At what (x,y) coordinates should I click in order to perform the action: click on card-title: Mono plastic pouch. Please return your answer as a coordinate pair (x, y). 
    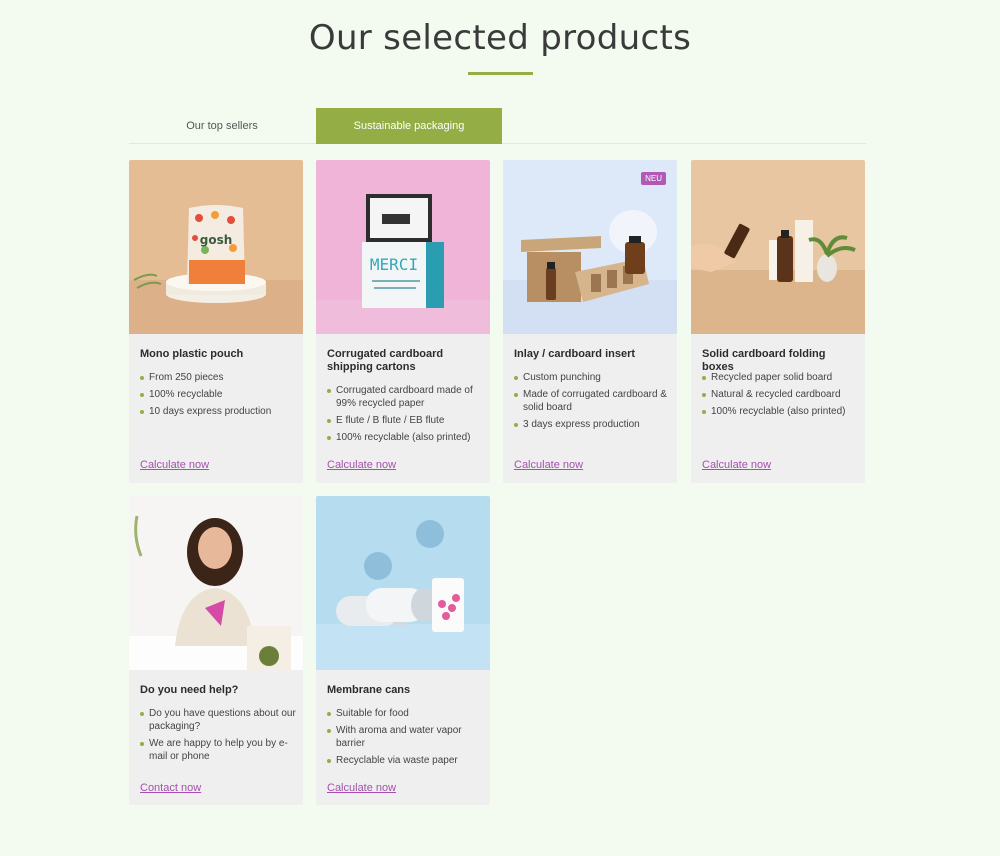
    Looking at the image, I should click on (192, 354).